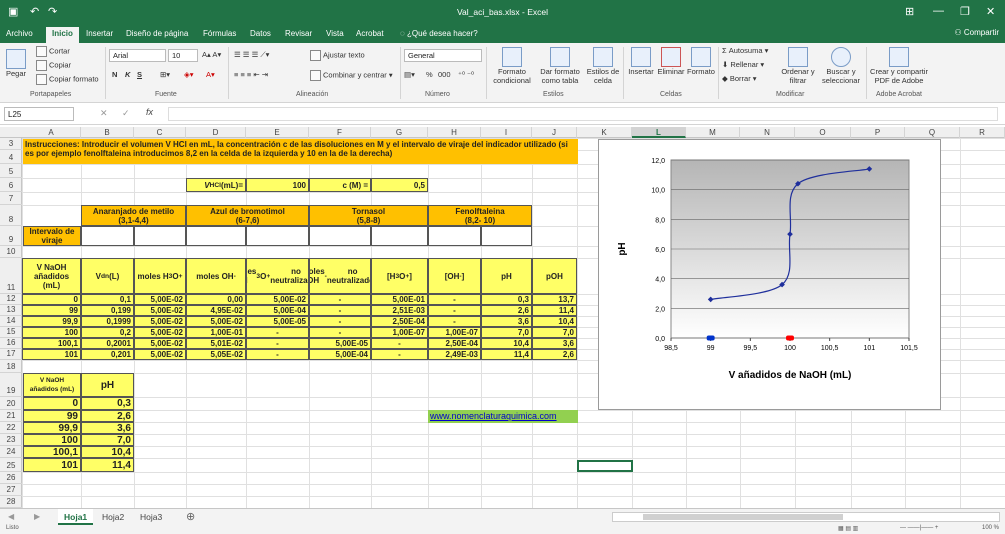 The width and height of the screenshot is (1005, 534). What do you see at coordinates (216, 310) in the screenshot?
I see `table-data-cell: 4,95E-02` at bounding box center [216, 310].